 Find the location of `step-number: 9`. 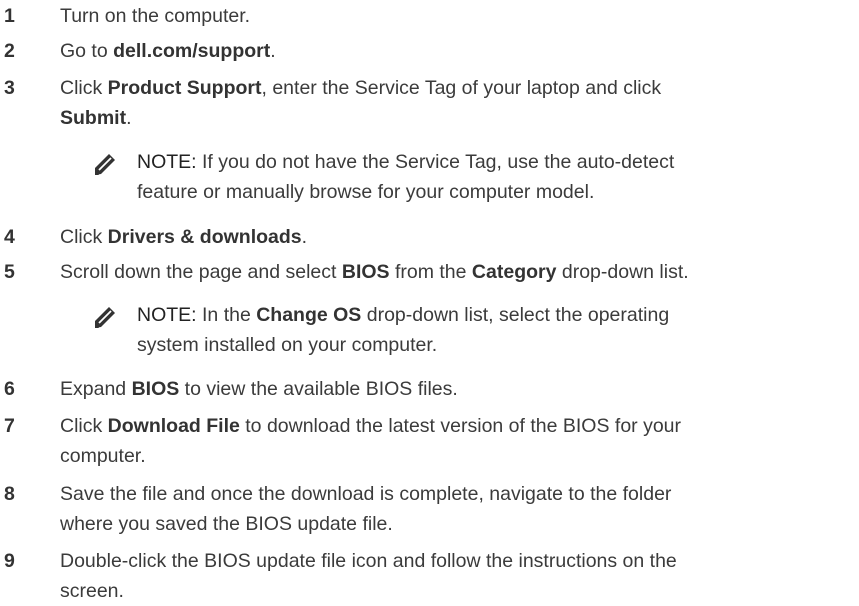

step-number: 9 is located at coordinates (9, 561).